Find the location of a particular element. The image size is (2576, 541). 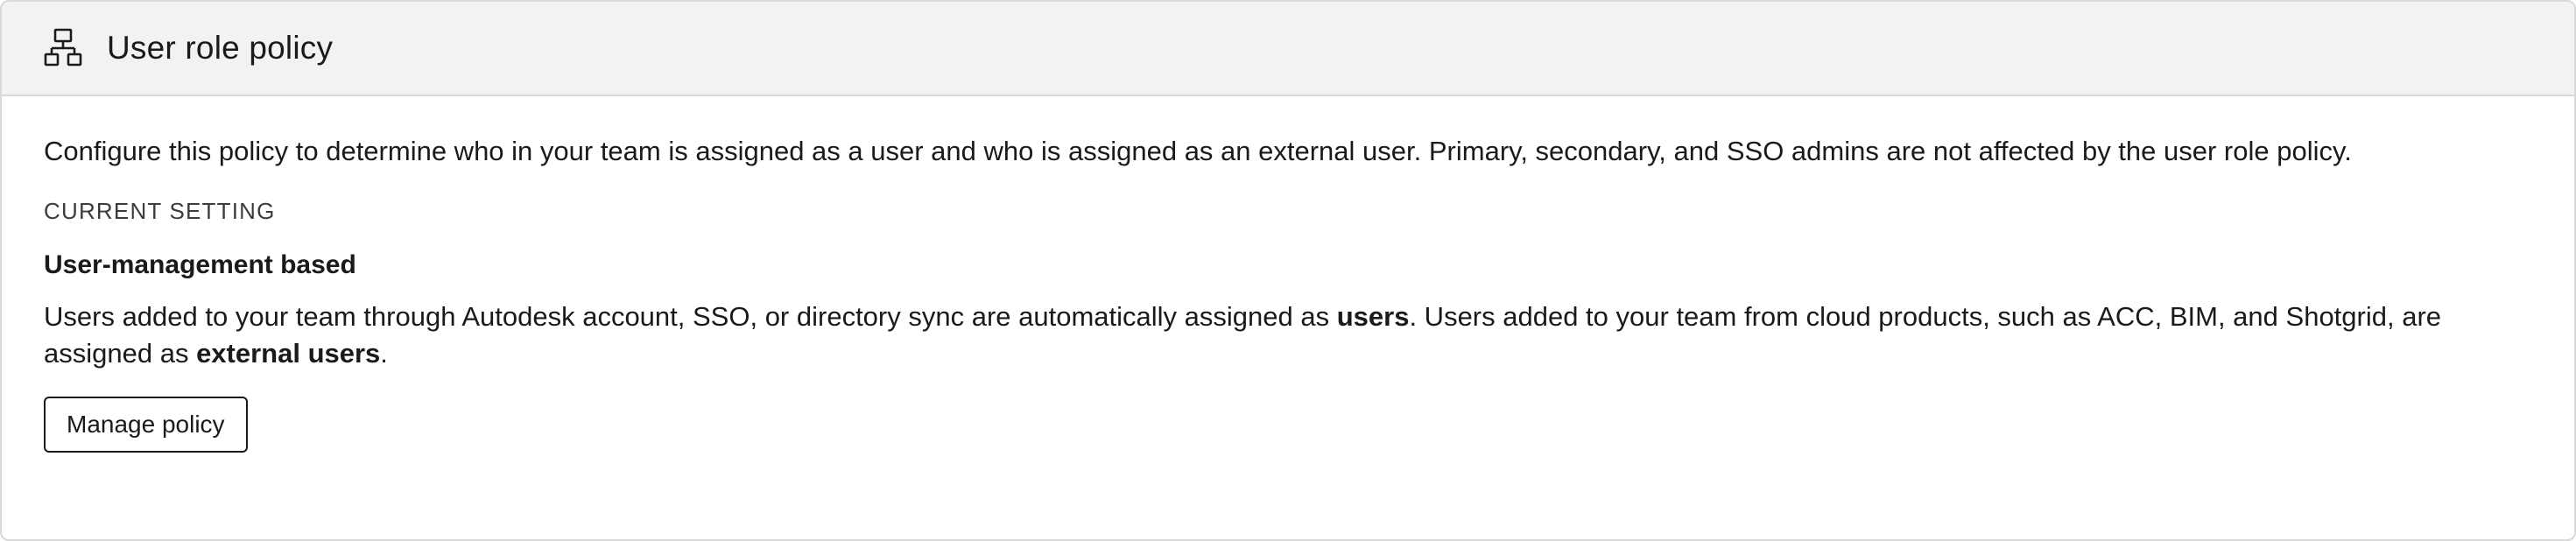

setting-desc-part3: . is located at coordinates (384, 353).